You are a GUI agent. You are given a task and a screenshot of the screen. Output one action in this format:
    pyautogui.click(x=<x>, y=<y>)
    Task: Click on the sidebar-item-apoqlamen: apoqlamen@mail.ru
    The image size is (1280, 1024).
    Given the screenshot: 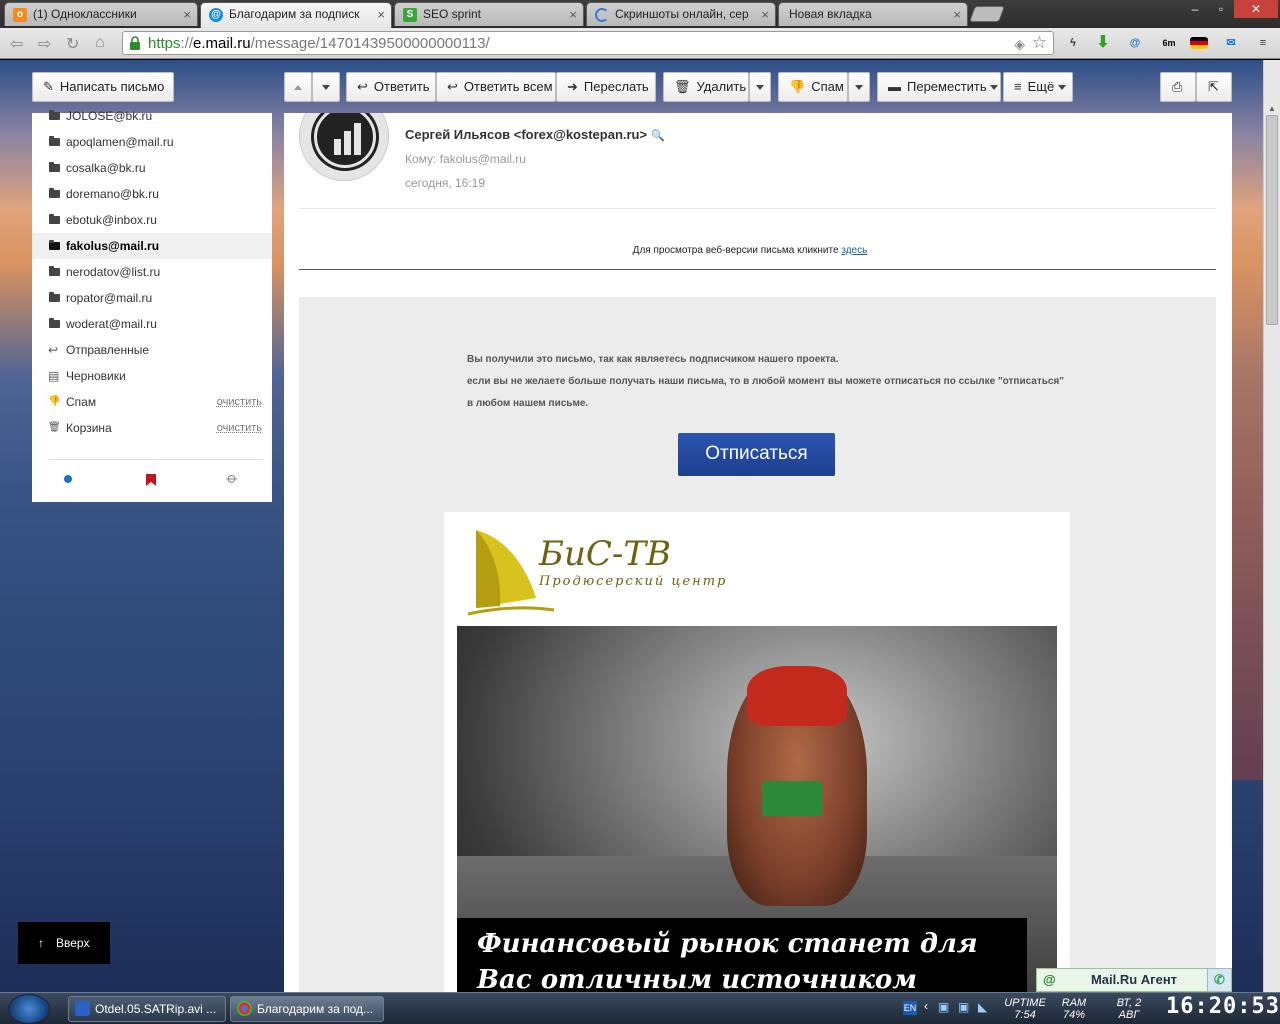 What is the action you would take?
    pyautogui.click(x=152, y=142)
    